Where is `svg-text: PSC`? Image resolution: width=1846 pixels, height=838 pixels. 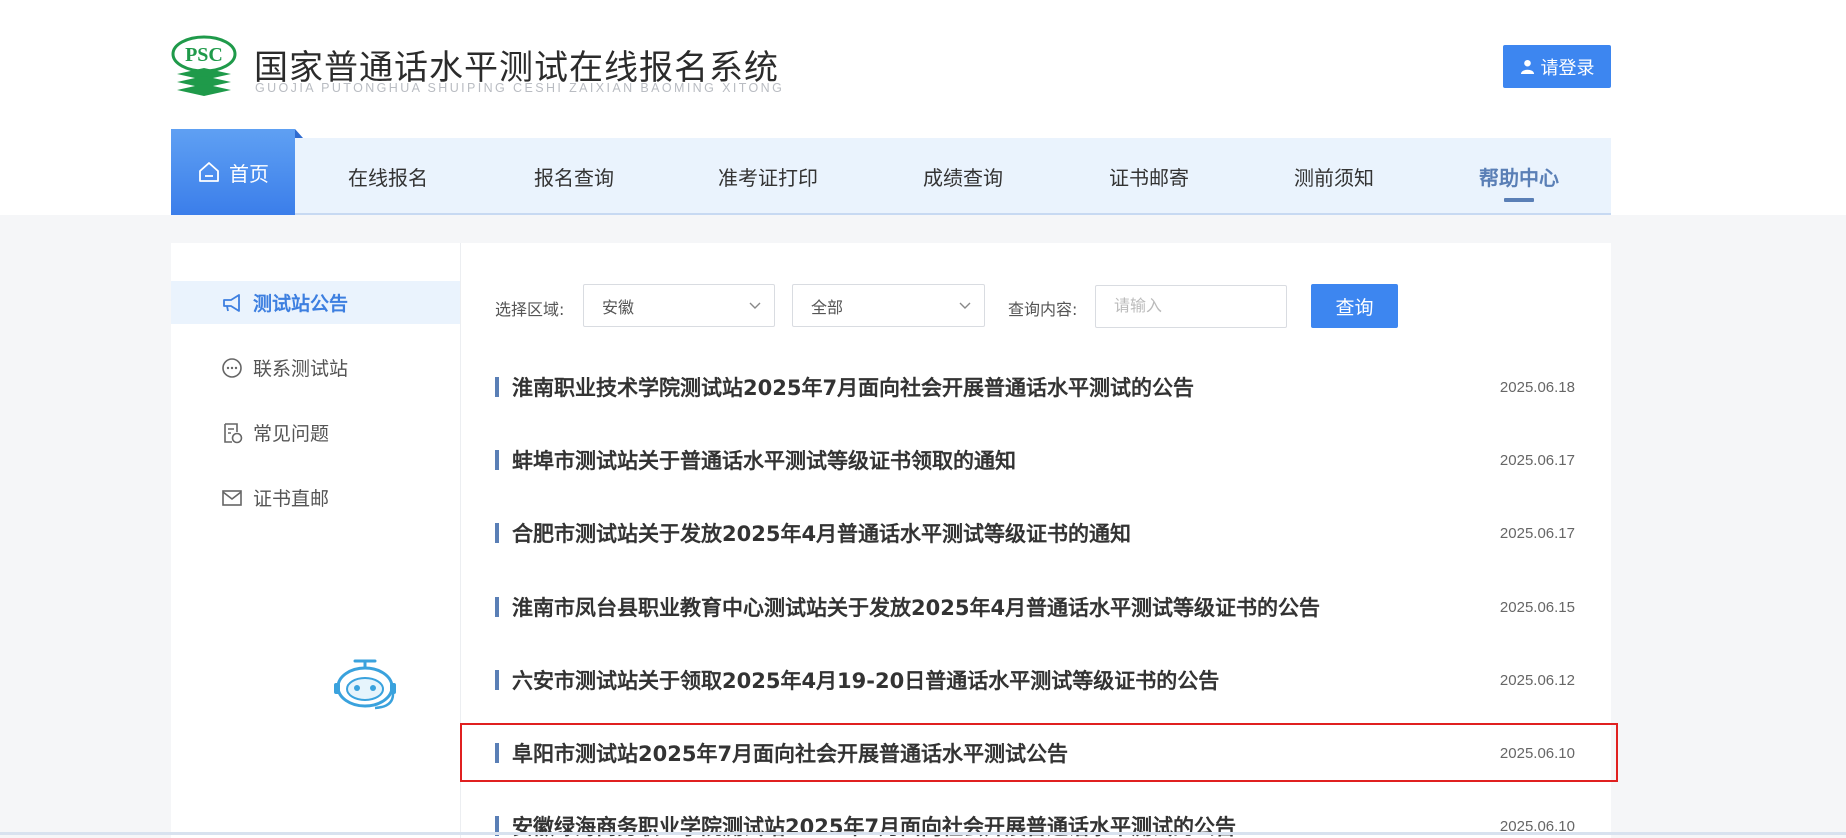
svg-text: PSC is located at coordinates (204, 55).